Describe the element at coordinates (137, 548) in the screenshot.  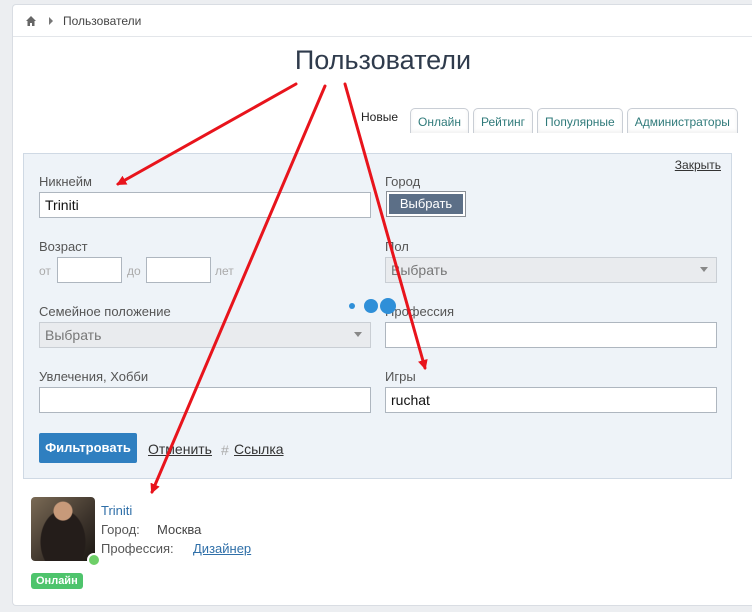
I see `profession-label: Профессия:` at that location.